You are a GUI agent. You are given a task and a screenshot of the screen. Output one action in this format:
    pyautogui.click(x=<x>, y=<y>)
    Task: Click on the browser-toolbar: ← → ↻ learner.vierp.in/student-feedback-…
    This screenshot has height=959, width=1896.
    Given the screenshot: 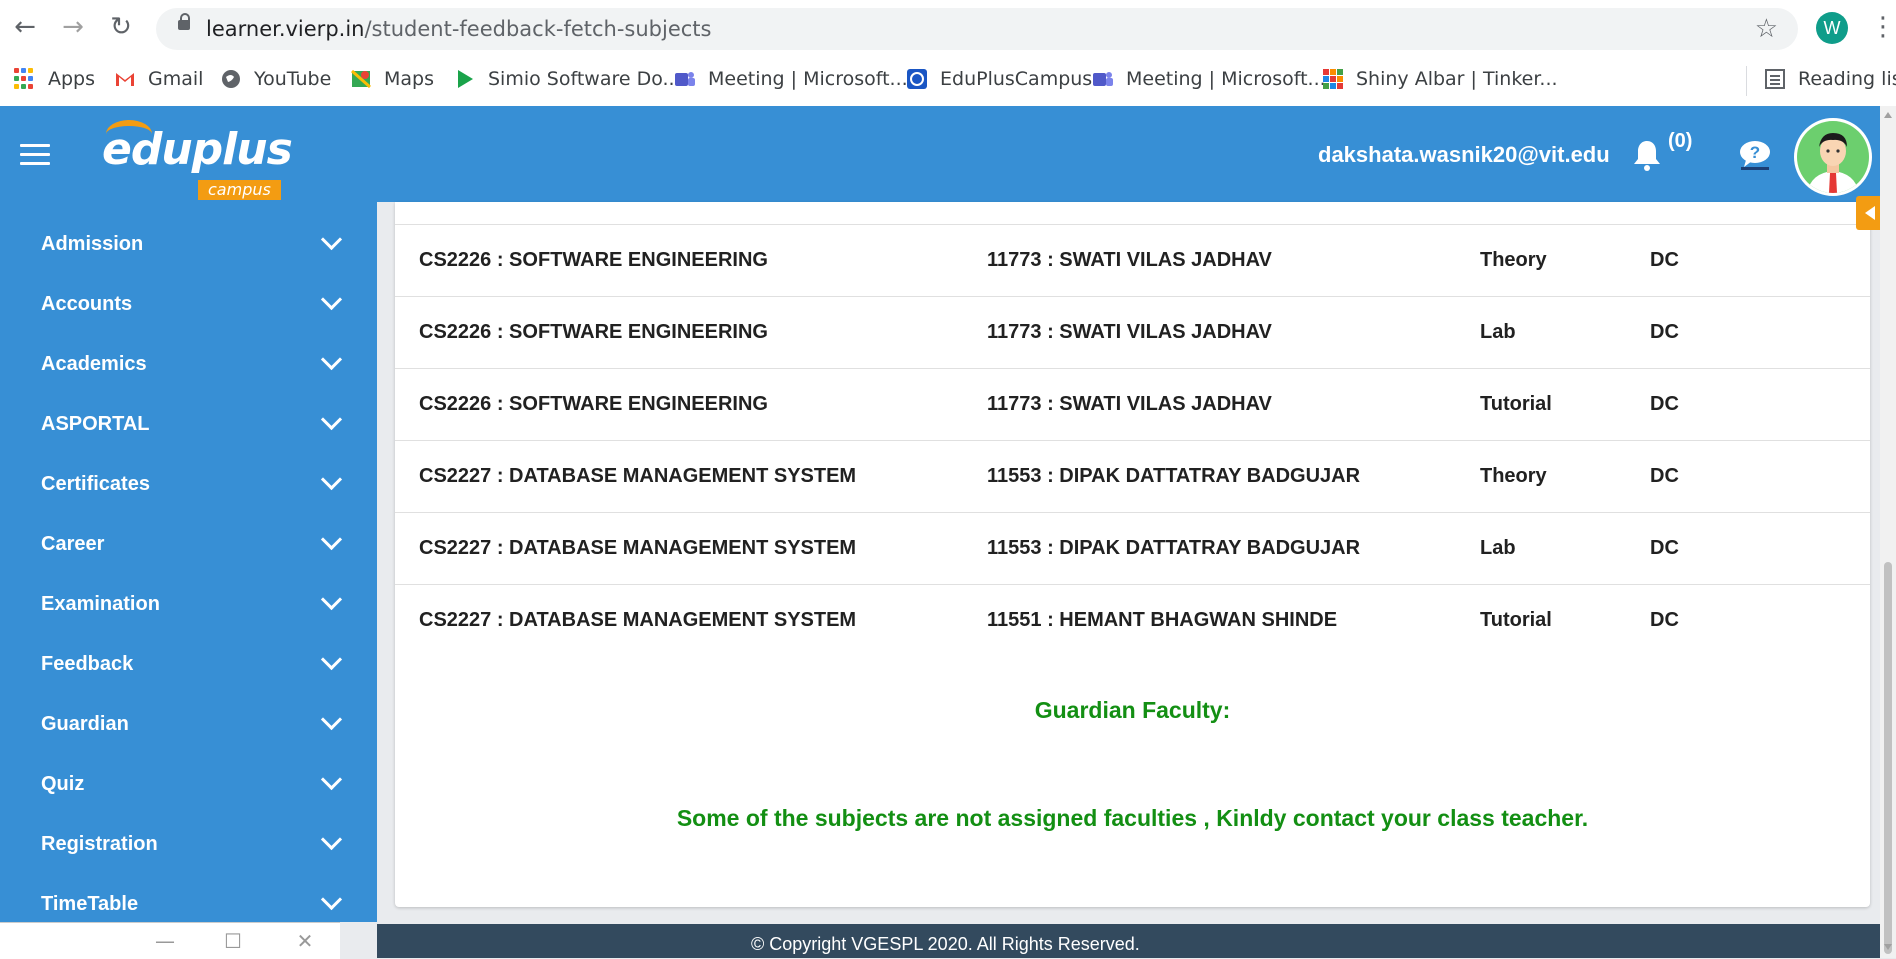 What is the action you would take?
    pyautogui.click(x=948, y=29)
    